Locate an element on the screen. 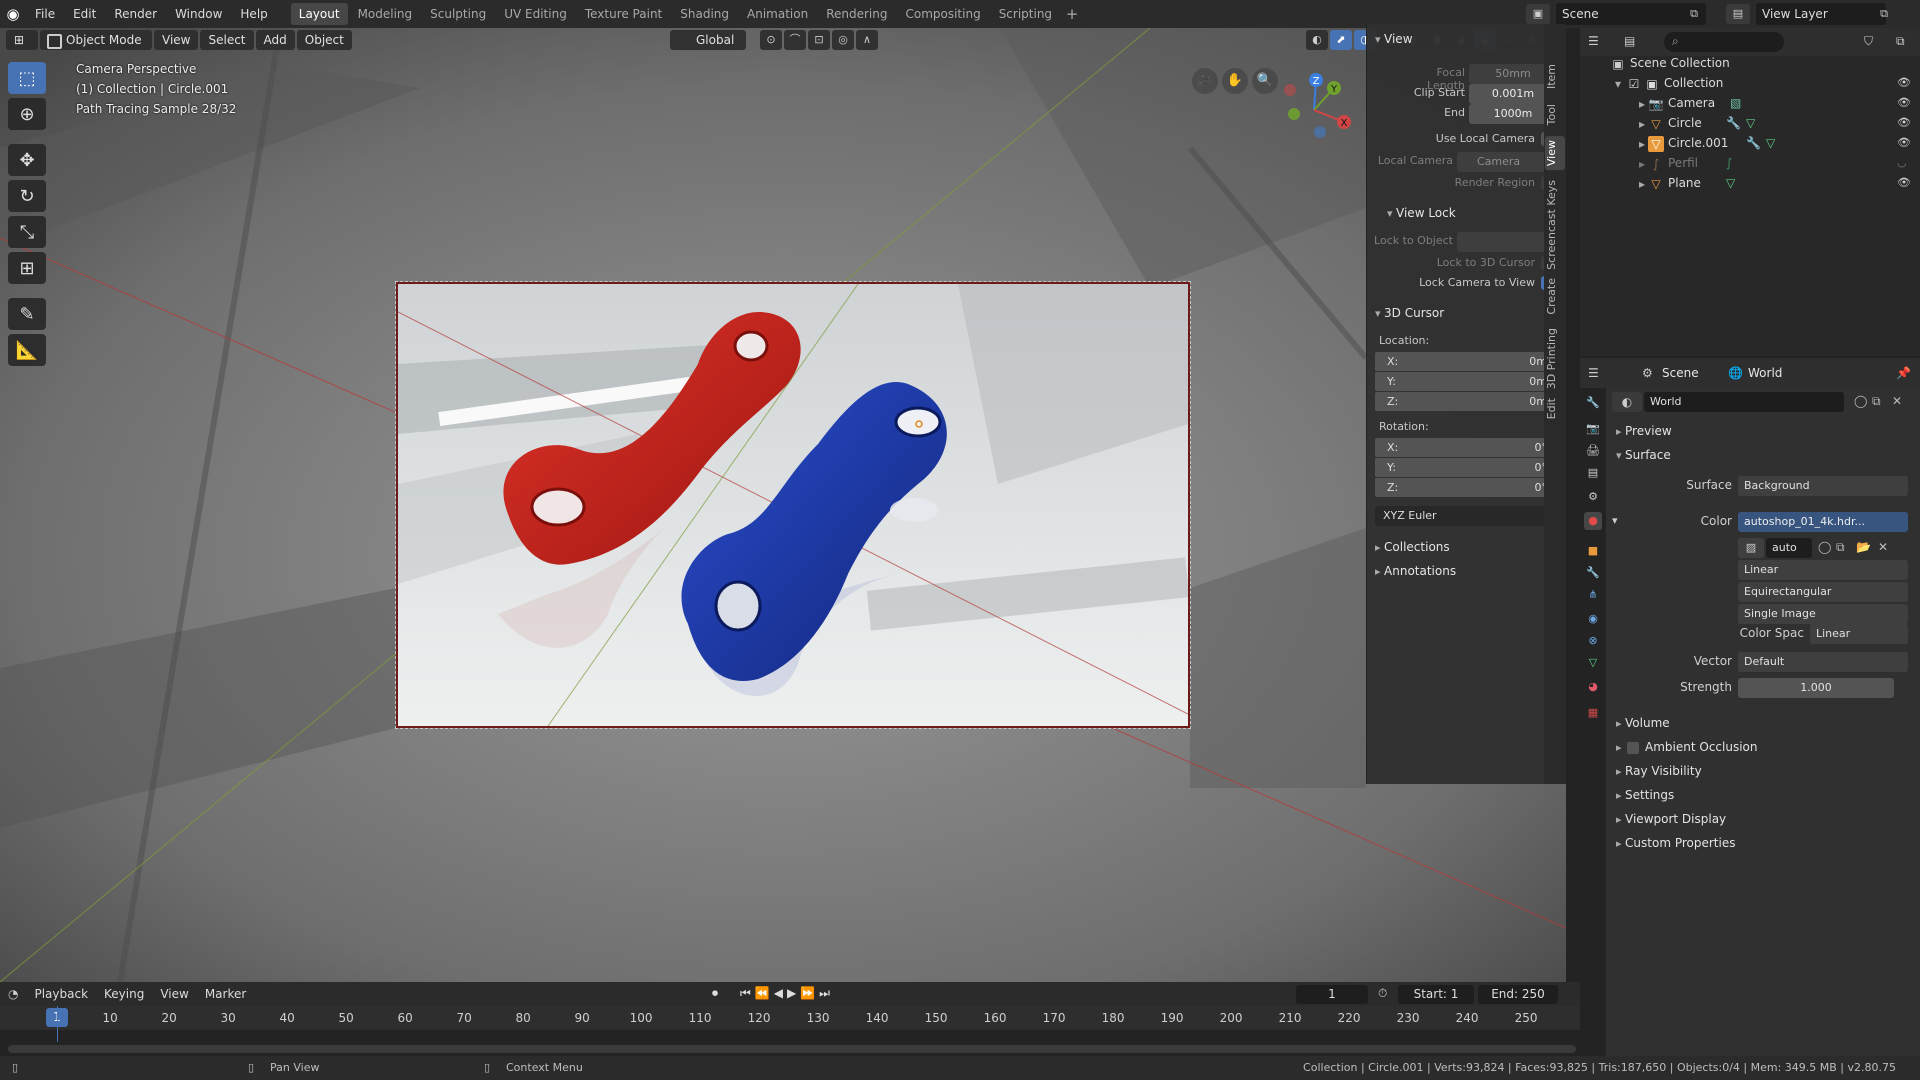 The width and height of the screenshot is (1920, 1080). world-name-field: World is located at coordinates (1744, 402).